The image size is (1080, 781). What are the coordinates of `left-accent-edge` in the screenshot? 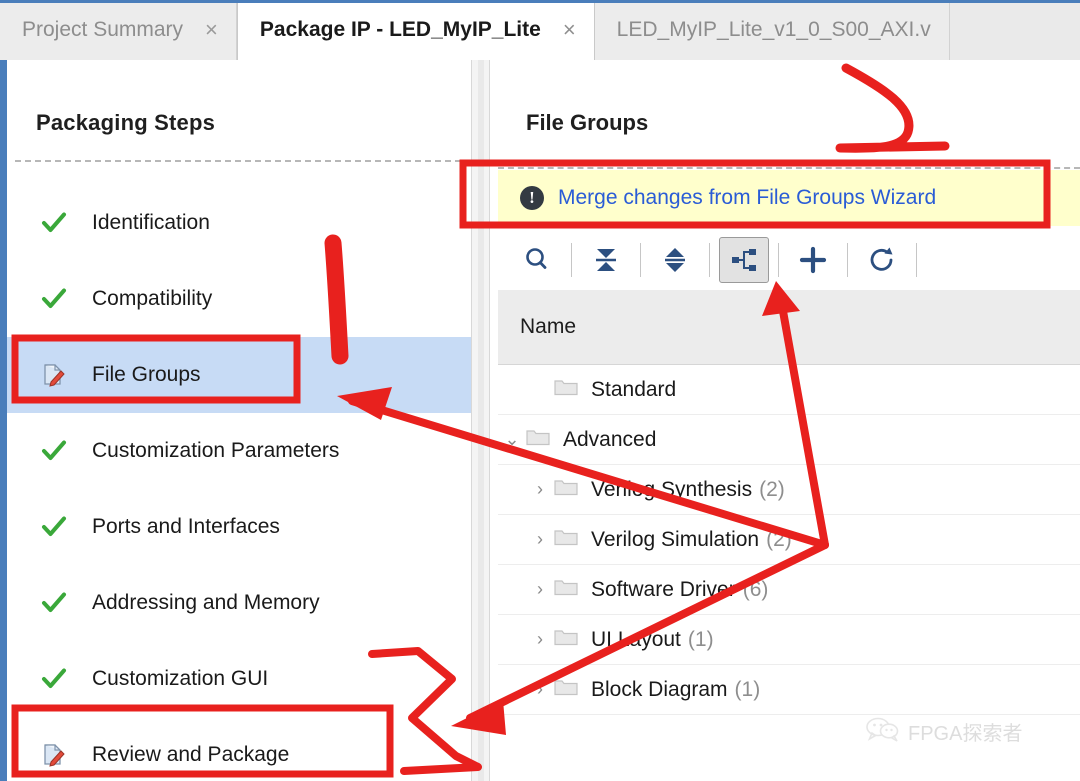 It's located at (3, 420).